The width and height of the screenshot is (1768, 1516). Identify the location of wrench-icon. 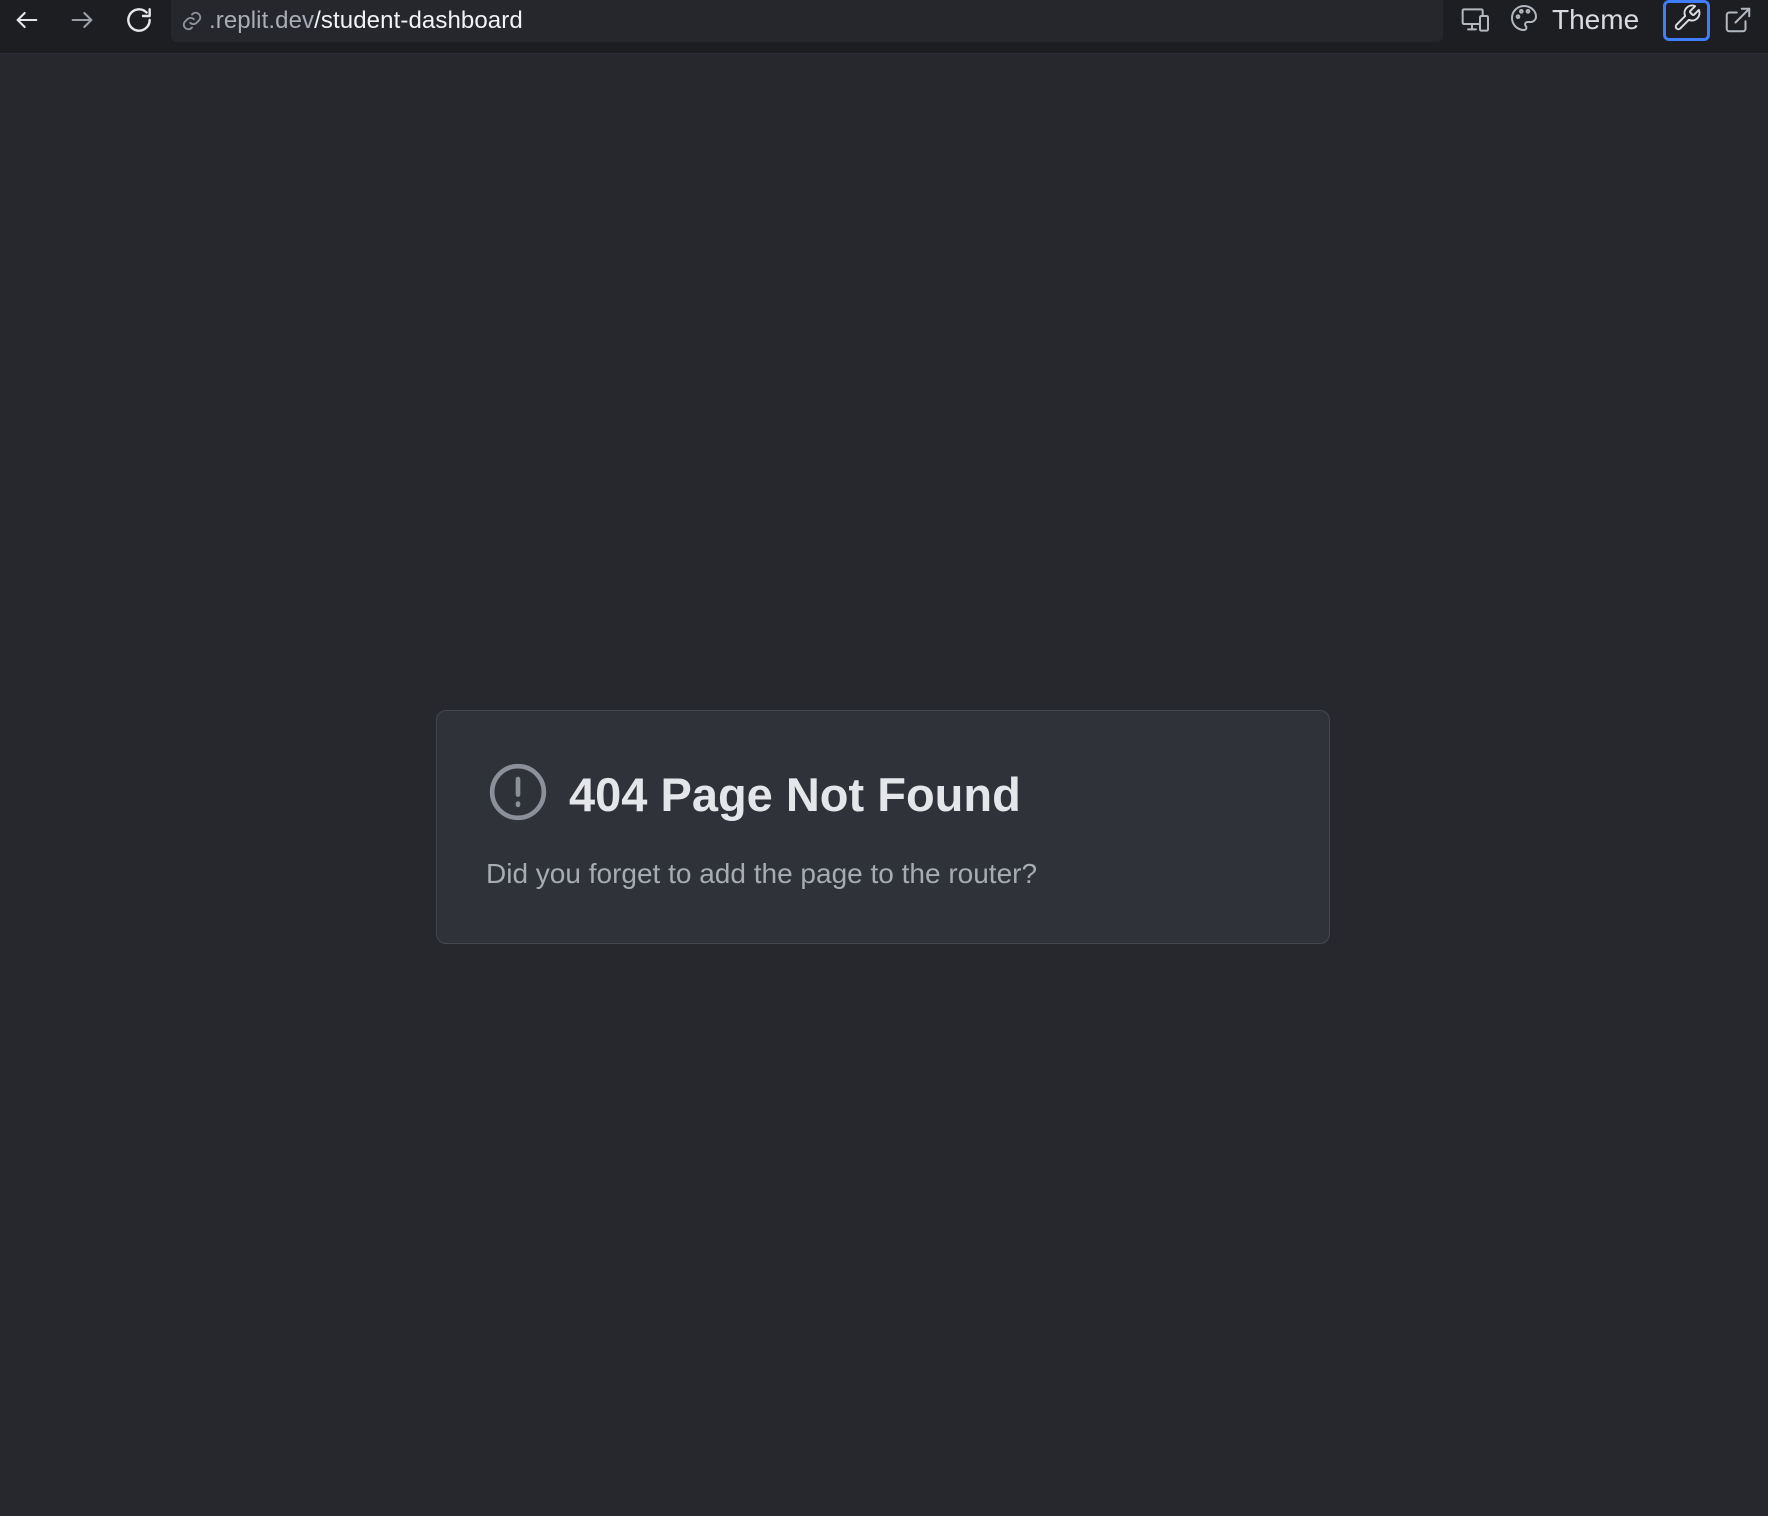
(1687, 20).